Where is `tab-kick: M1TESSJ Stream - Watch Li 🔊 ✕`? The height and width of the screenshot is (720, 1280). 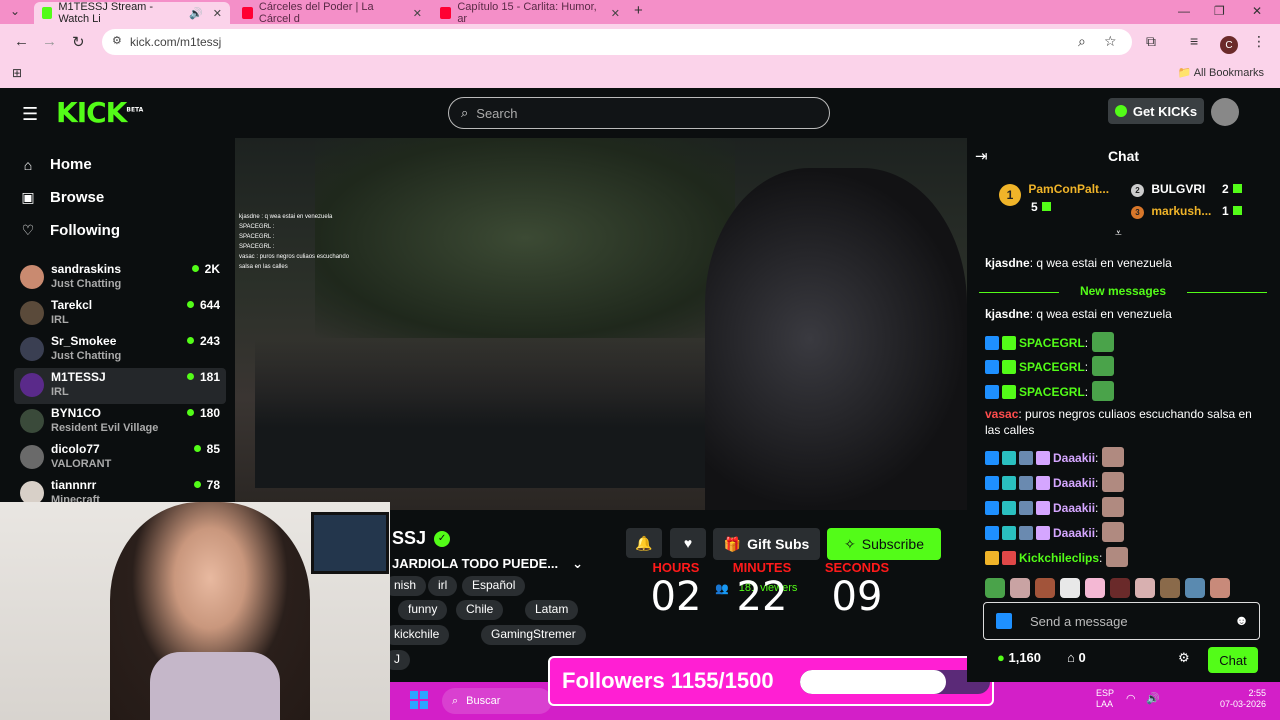 tab-kick: M1TESSJ Stream - Watch Li 🔊 ✕ is located at coordinates (132, 13).